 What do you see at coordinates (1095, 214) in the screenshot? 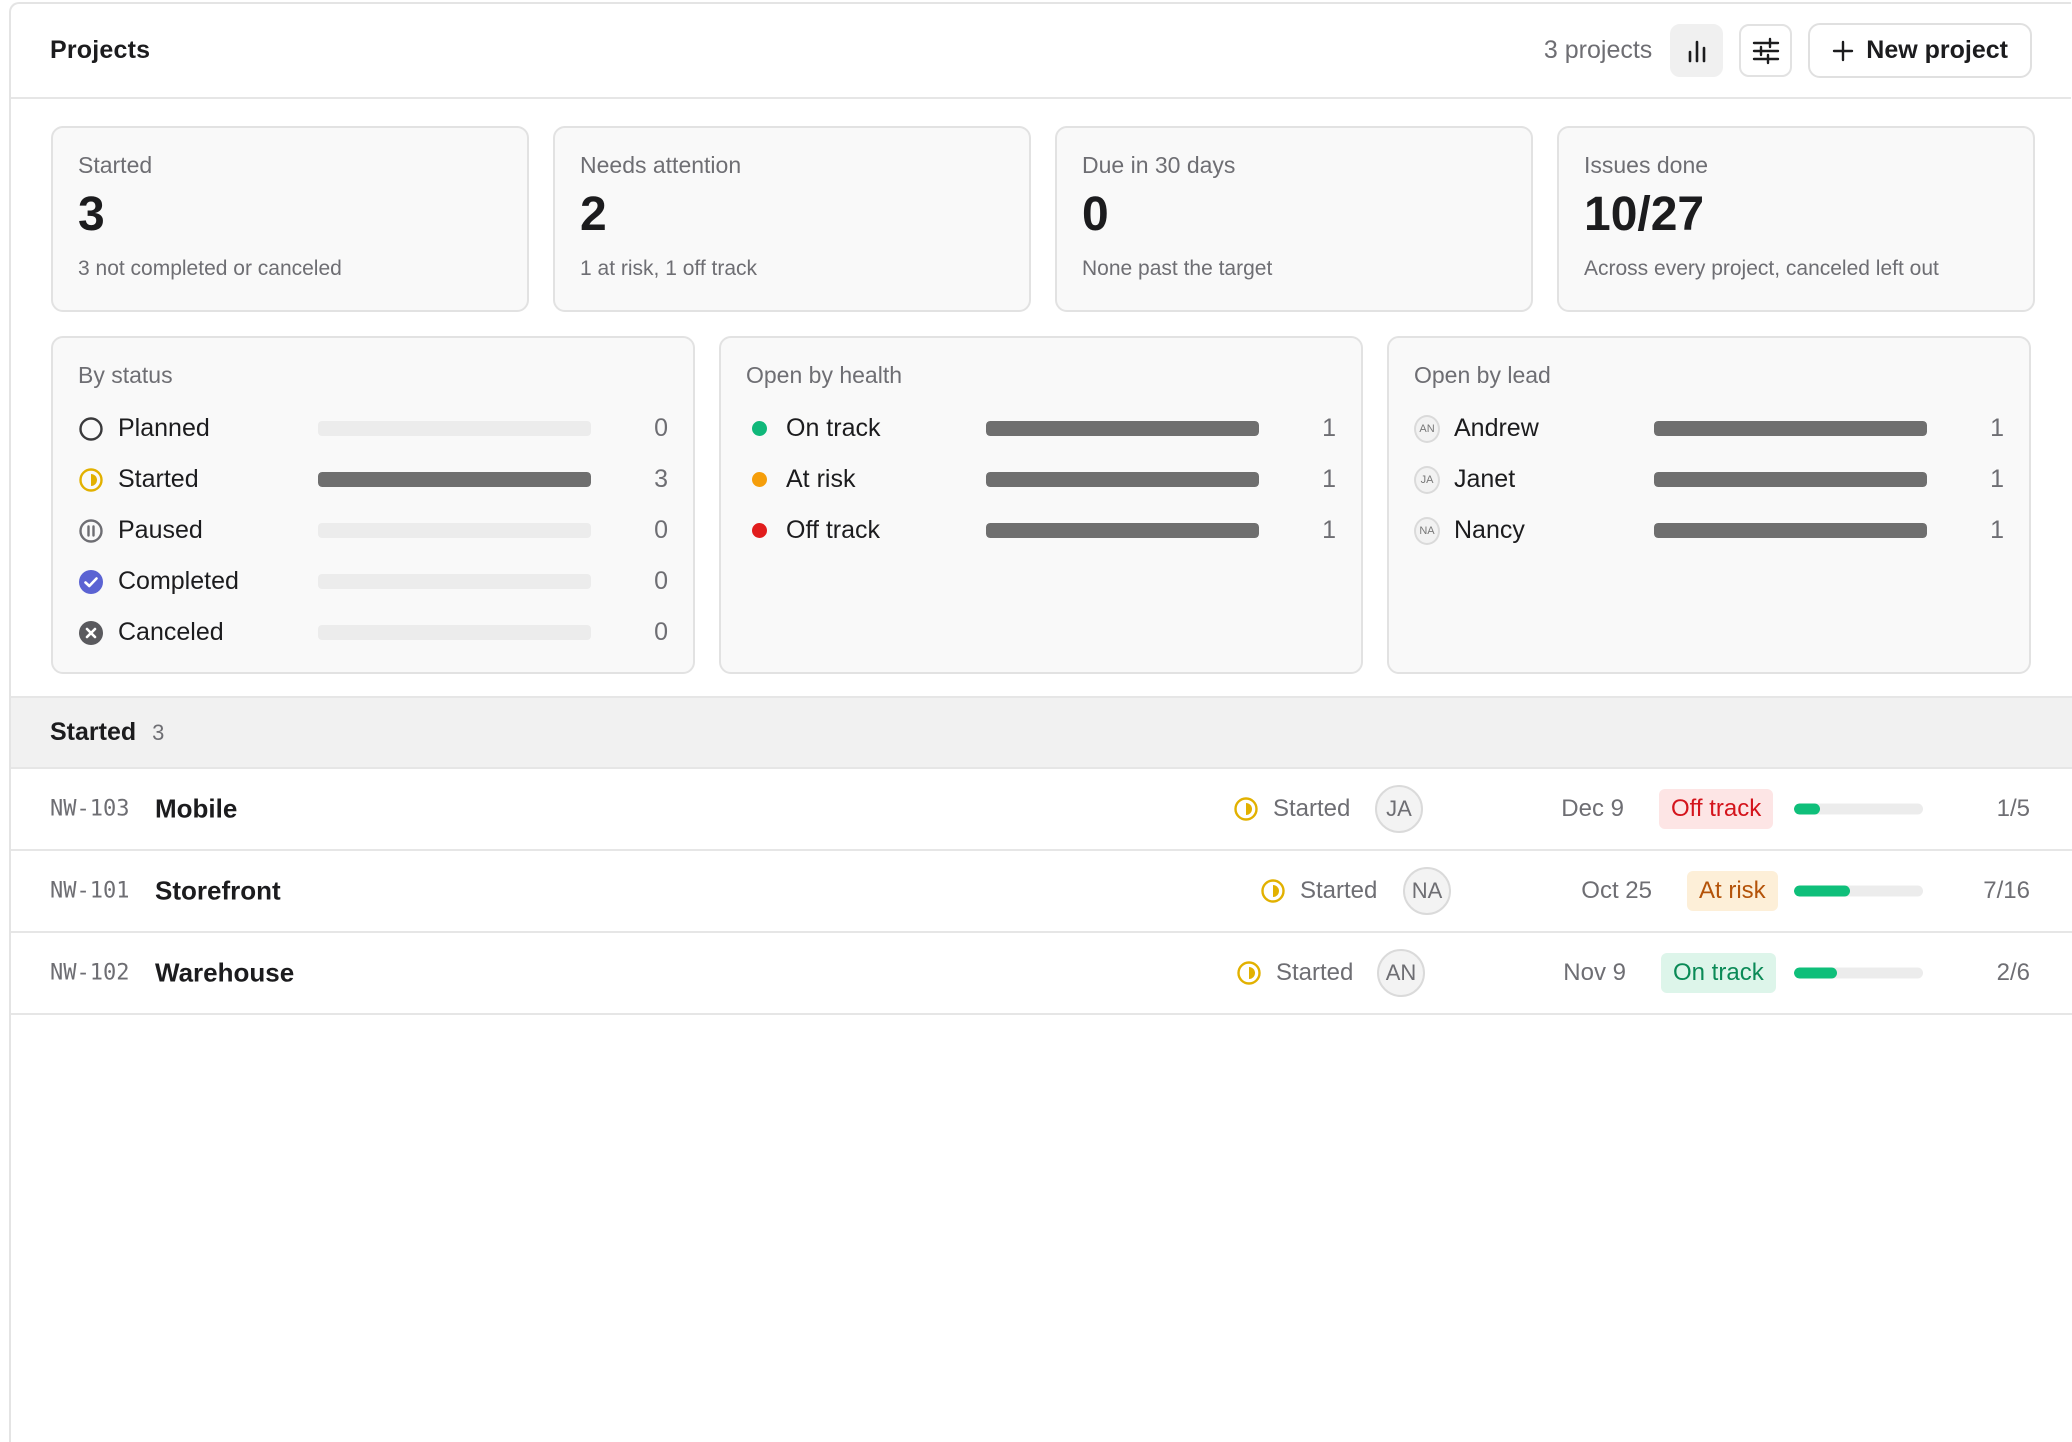
I see `stat-value: 0` at bounding box center [1095, 214].